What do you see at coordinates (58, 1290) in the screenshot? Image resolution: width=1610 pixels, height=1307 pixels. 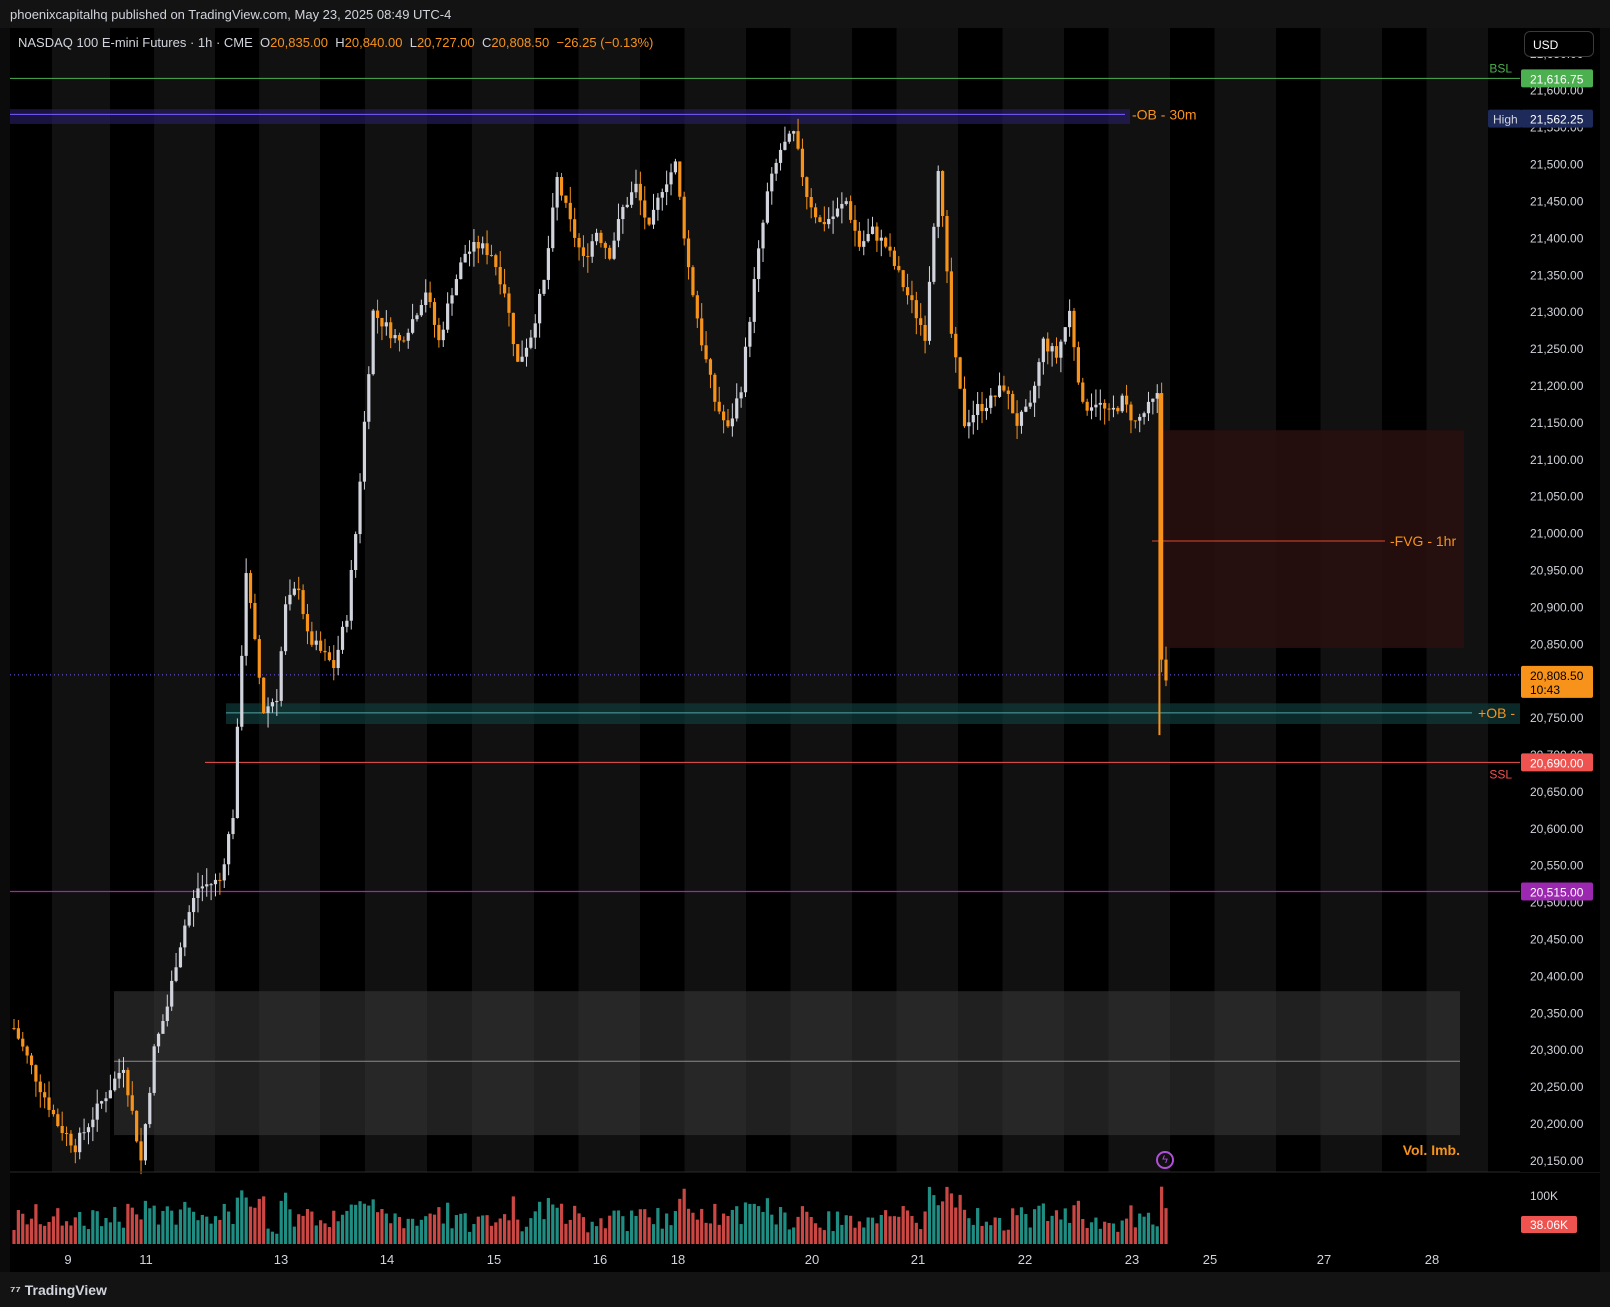 I see `tradingview-logo: ⁷⁷ TradingView` at bounding box center [58, 1290].